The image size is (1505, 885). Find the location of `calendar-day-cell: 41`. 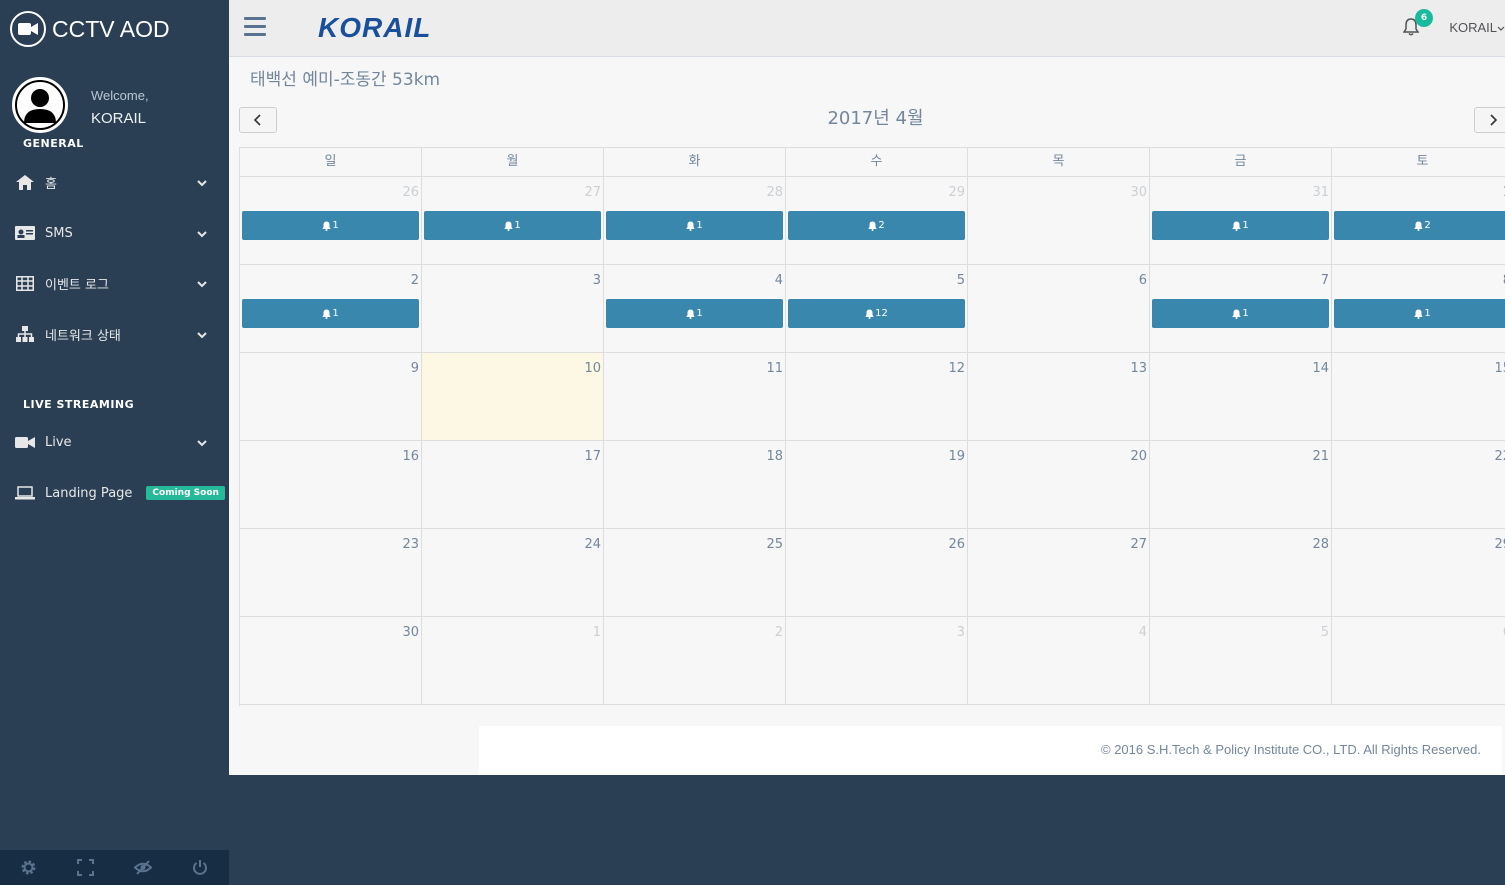

calendar-day-cell: 41 is located at coordinates (695, 309).